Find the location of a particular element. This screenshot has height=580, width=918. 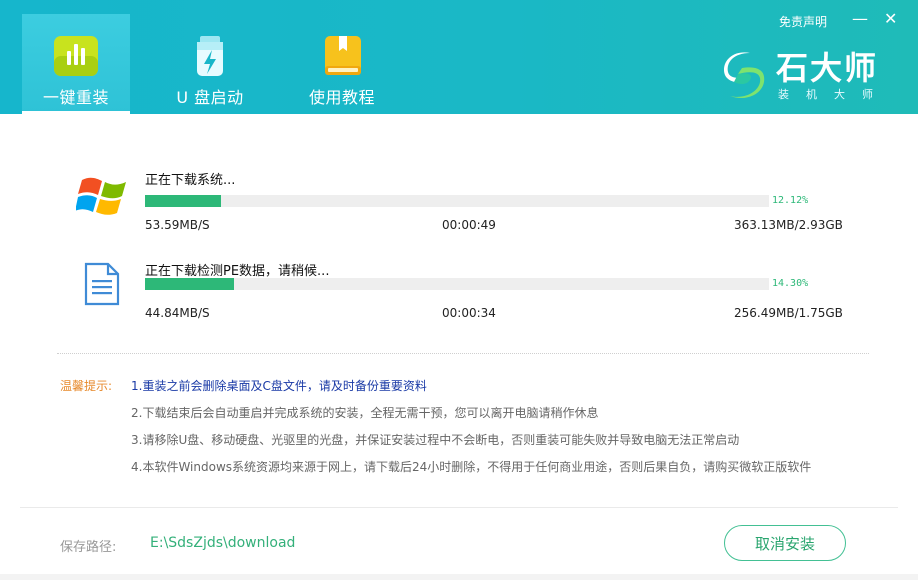

minimize-button: — is located at coordinates (860, 19).